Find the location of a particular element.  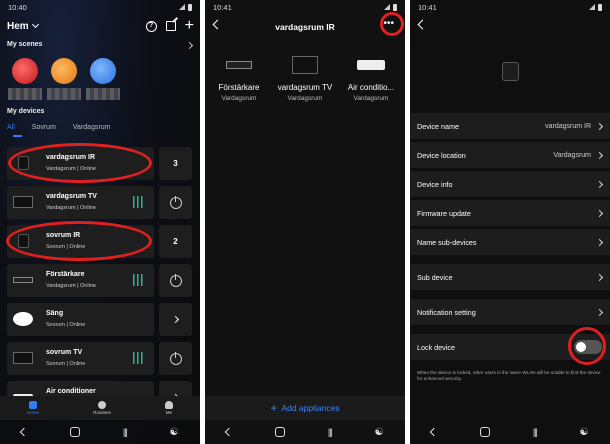

setting-notification: Notification setting is located at coordinates (510, 312).